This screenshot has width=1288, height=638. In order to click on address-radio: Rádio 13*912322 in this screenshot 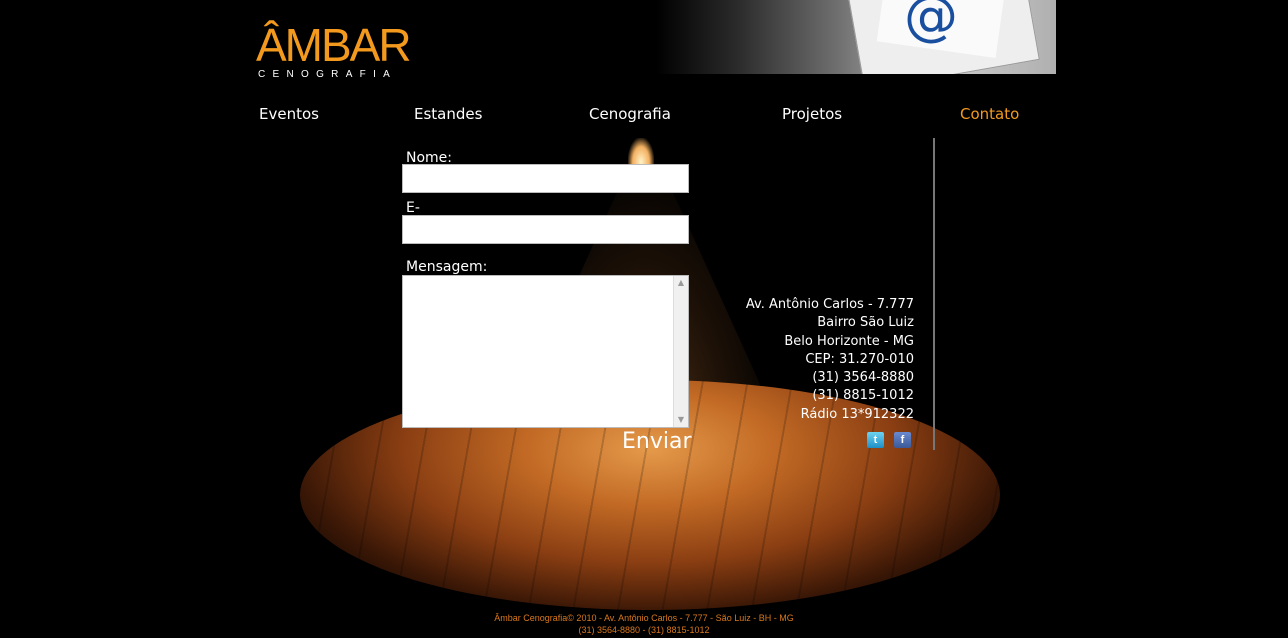, I will do `click(857, 414)`.